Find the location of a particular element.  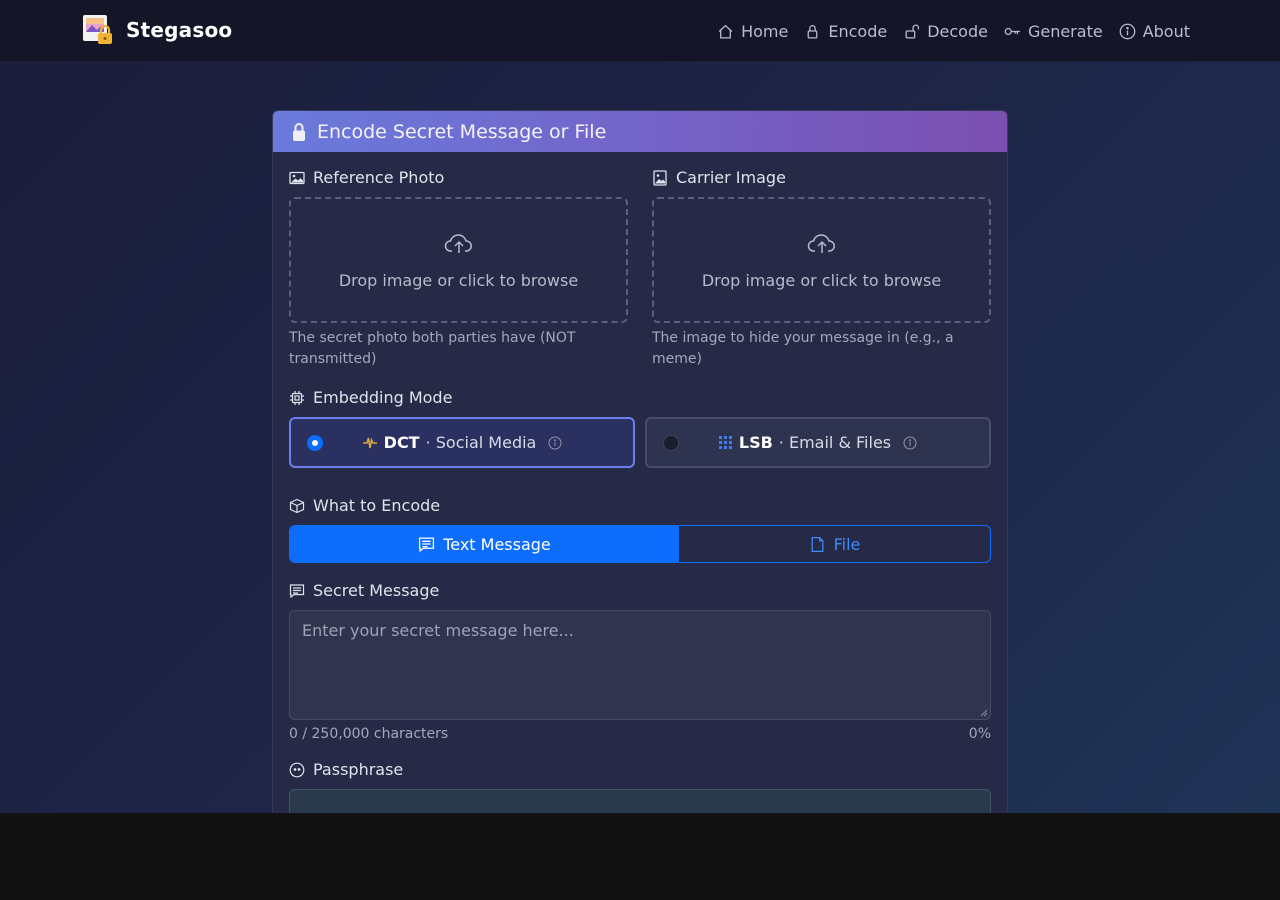

encode-type-toggle: Text Message File is located at coordinates (640, 544).